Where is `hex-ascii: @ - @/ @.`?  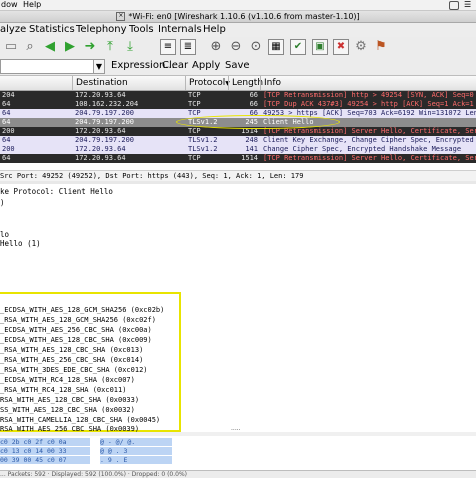 hex-ascii: @ - @/ @. is located at coordinates (136, 442).